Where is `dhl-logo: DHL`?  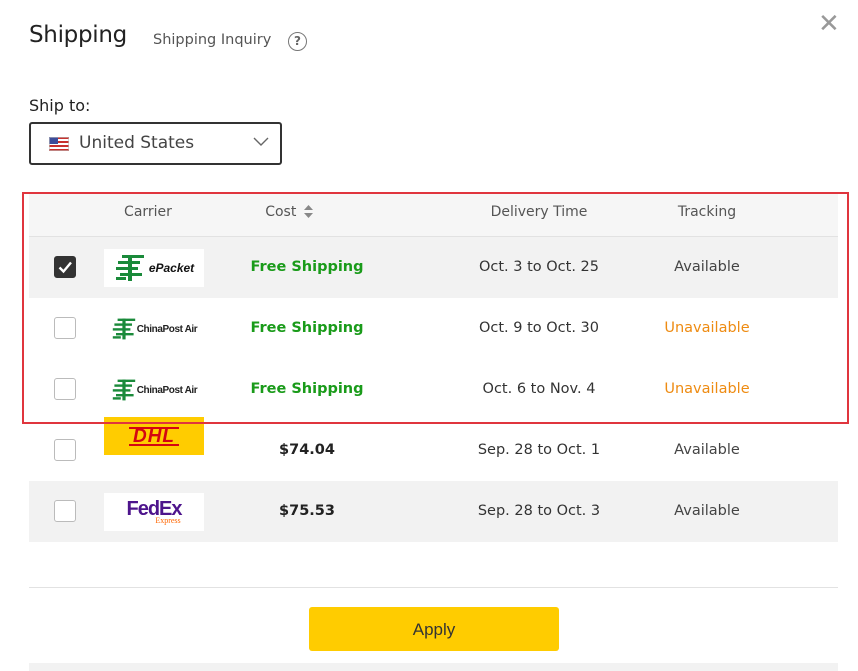 dhl-logo: DHL is located at coordinates (154, 436).